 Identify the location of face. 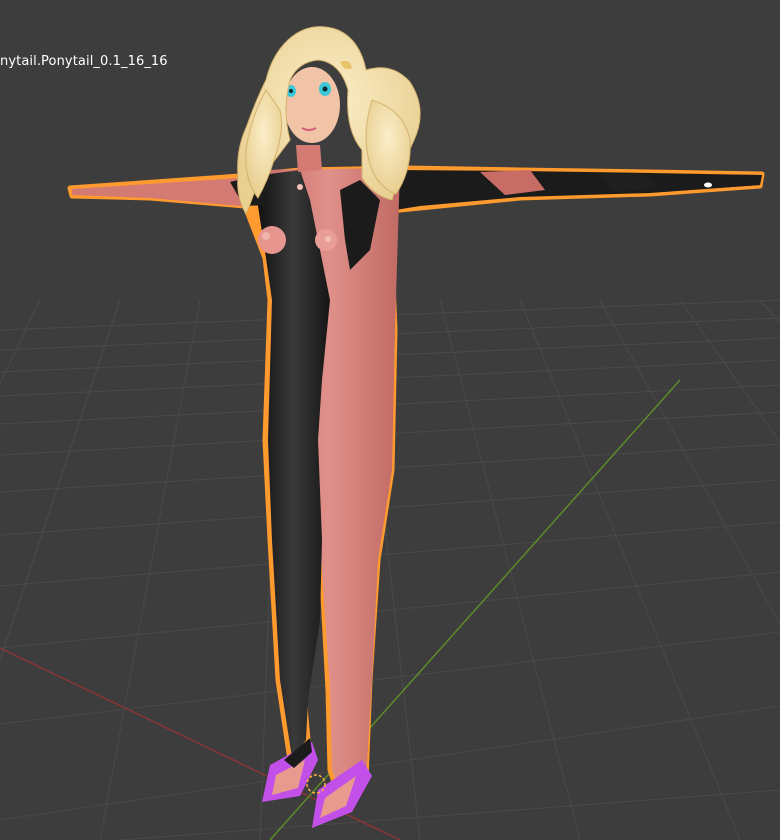
(312, 105).